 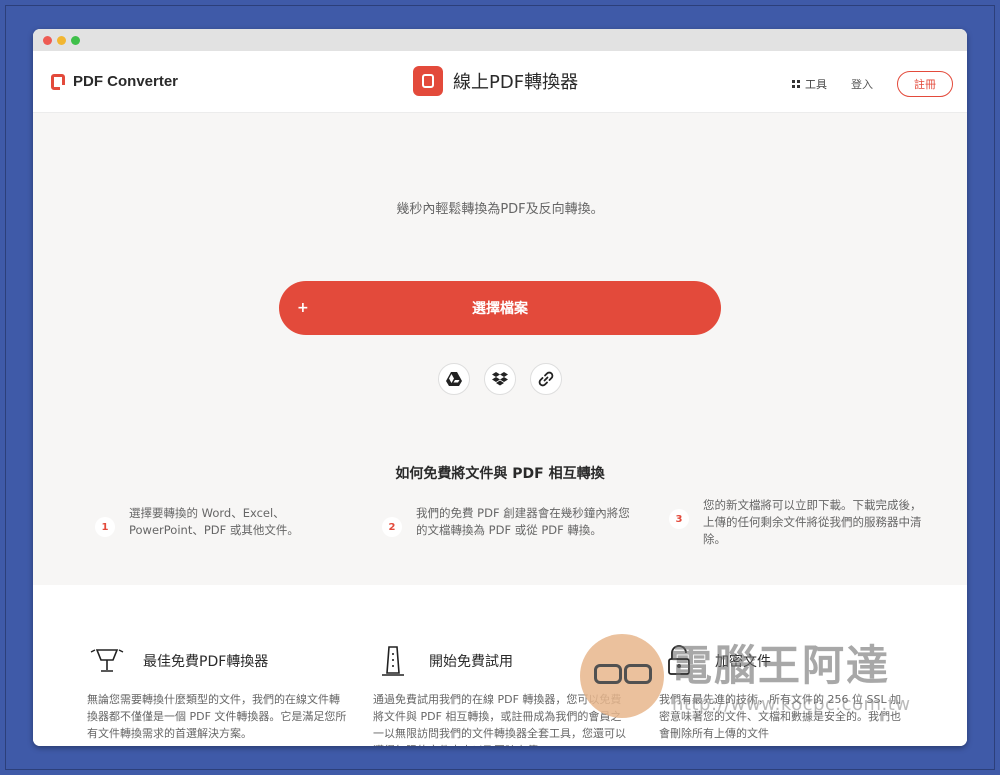 I want to click on step-text: 選擇要轉換的 Word、Excel、PowerPoint、PDF 或其他文件。, so click(x=214, y=521).